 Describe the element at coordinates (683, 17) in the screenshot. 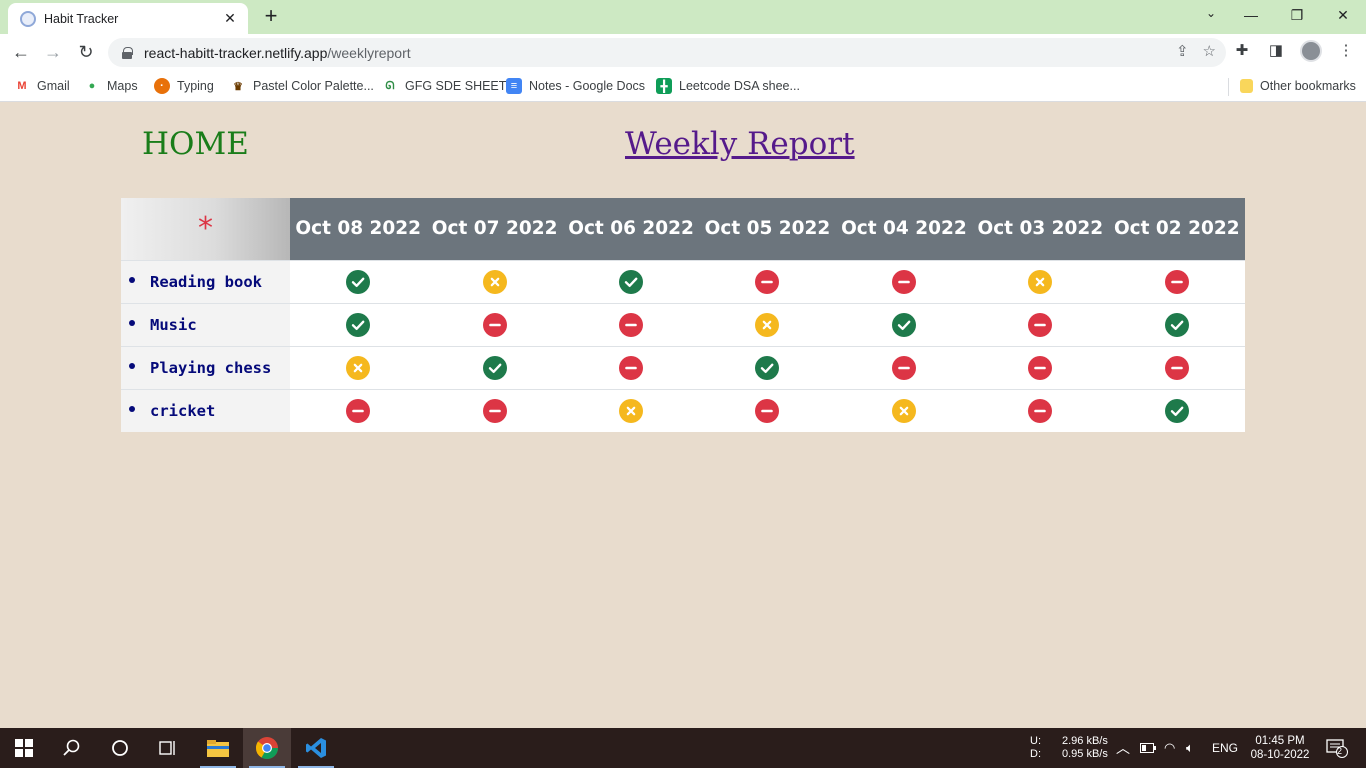

I see `browser-tabstrip: Habit Tracker ✕ + ⌄ — ❐ ✕` at that location.